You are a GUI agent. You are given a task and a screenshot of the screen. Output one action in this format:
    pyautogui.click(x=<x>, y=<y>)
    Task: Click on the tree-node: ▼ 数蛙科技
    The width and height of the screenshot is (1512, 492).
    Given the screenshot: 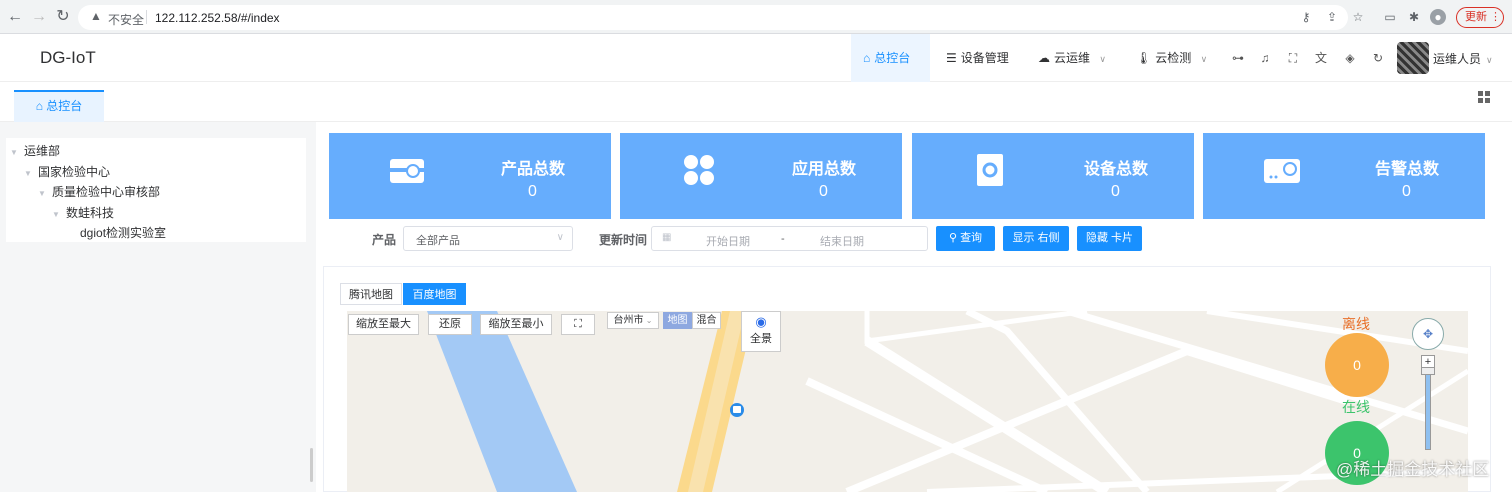 What is the action you would take?
    pyautogui.click(x=83, y=212)
    